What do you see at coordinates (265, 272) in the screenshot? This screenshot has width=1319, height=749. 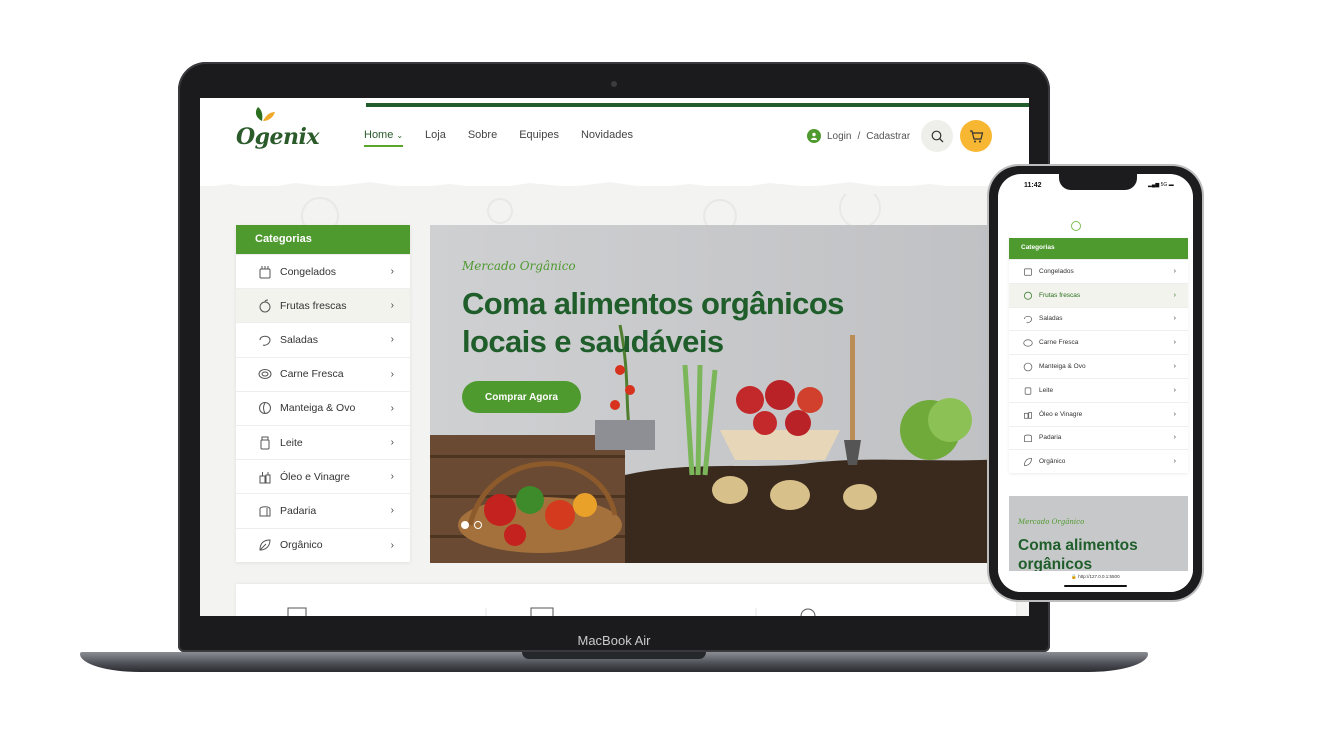 I see `frozen-icon` at bounding box center [265, 272].